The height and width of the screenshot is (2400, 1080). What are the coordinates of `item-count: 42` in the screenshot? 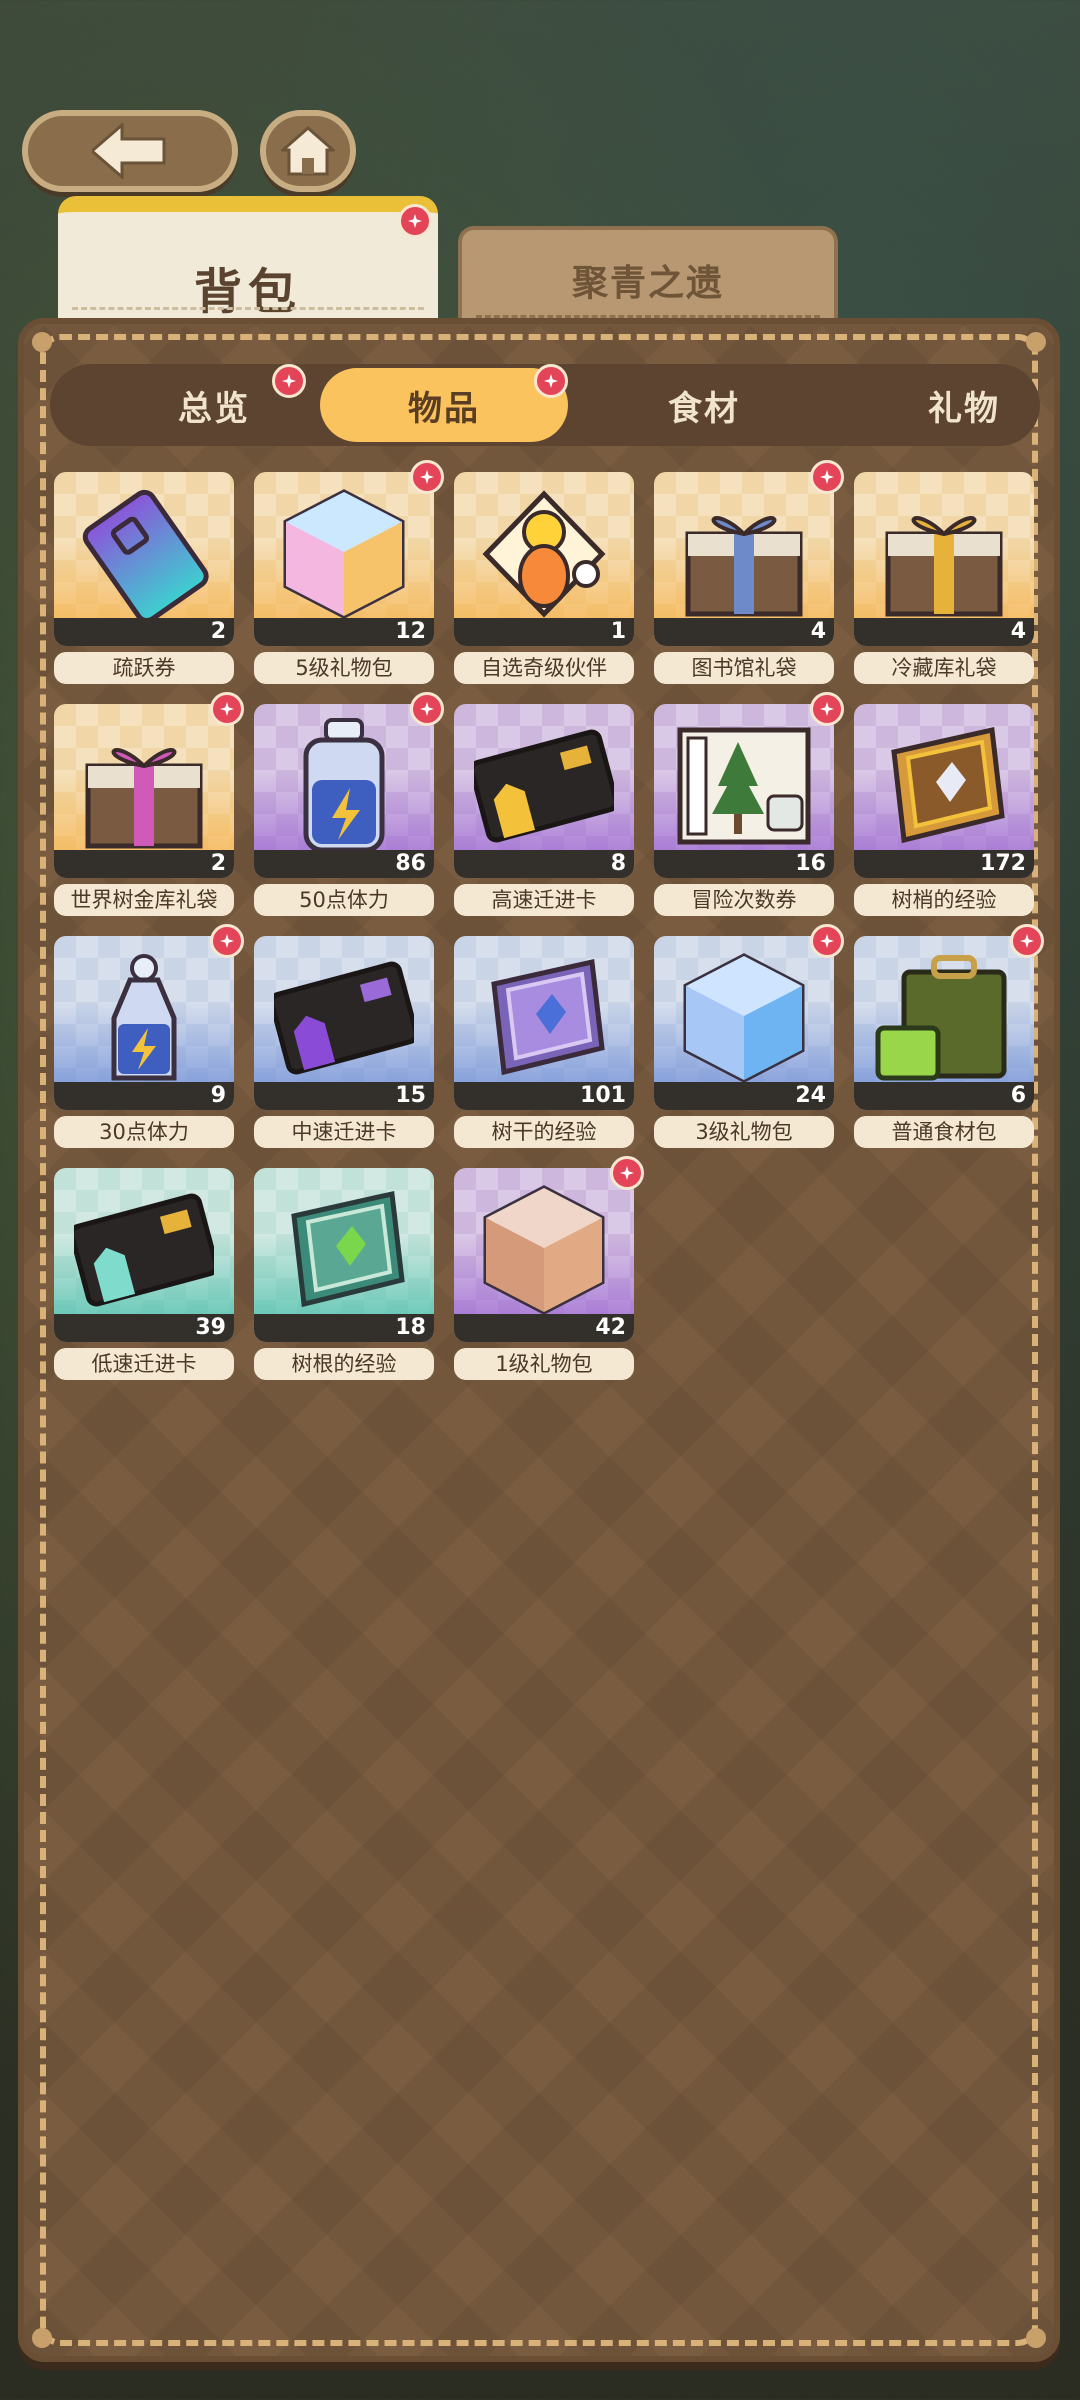 It's located at (544, 1328).